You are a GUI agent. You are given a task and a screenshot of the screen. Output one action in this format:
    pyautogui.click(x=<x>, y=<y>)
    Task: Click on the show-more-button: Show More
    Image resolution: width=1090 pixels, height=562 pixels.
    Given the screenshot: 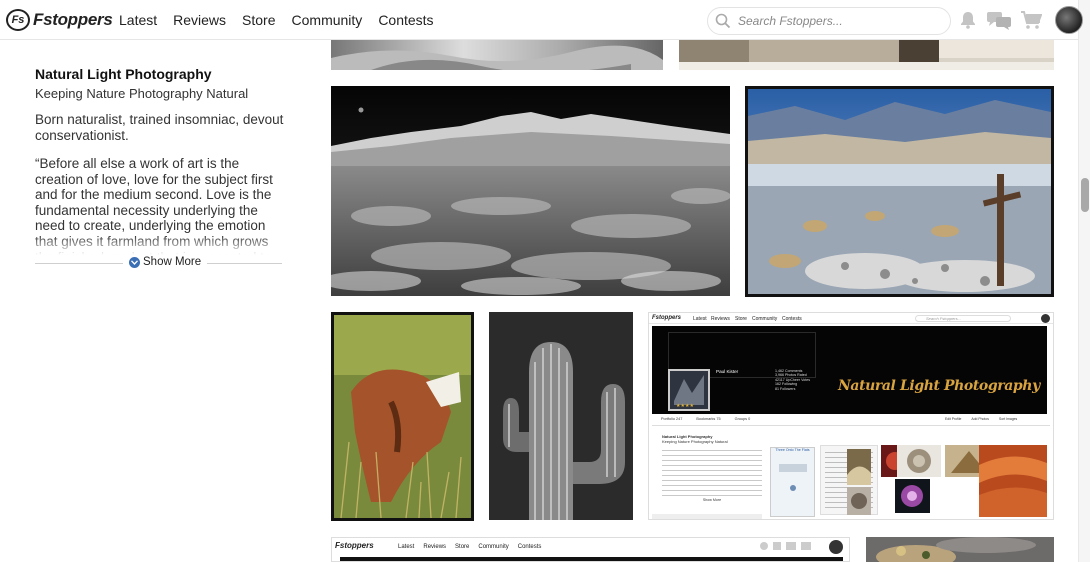 What is the action you would take?
    pyautogui.click(x=165, y=262)
    